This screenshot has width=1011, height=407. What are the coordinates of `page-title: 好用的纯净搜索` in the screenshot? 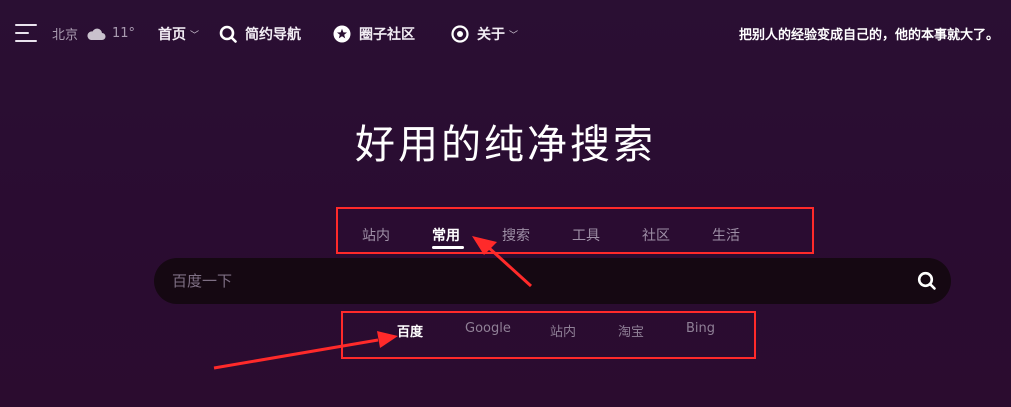 It's located at (505, 145).